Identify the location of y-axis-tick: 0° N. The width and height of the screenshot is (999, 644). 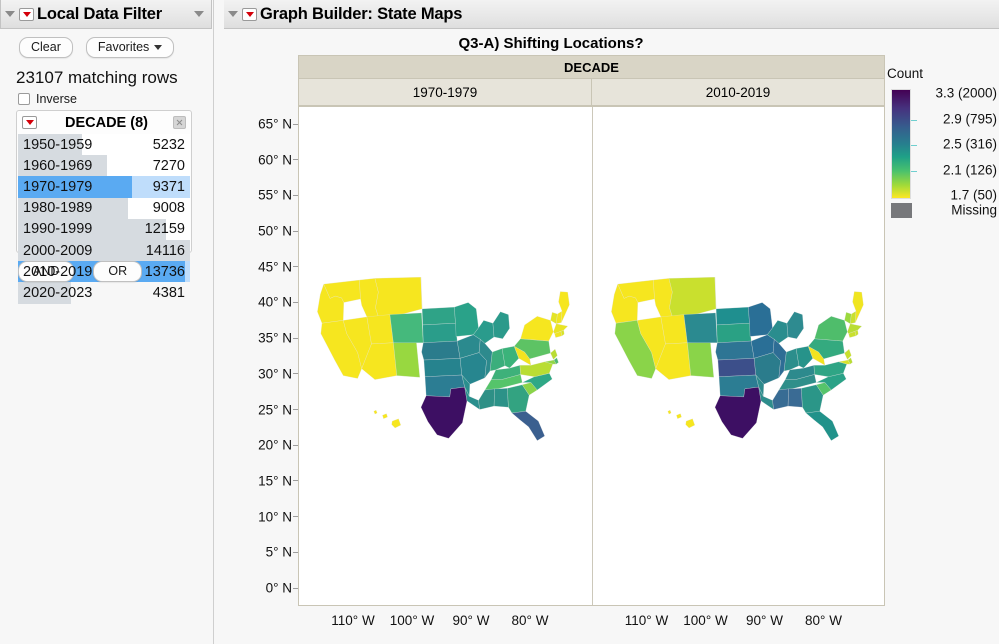
(282, 588).